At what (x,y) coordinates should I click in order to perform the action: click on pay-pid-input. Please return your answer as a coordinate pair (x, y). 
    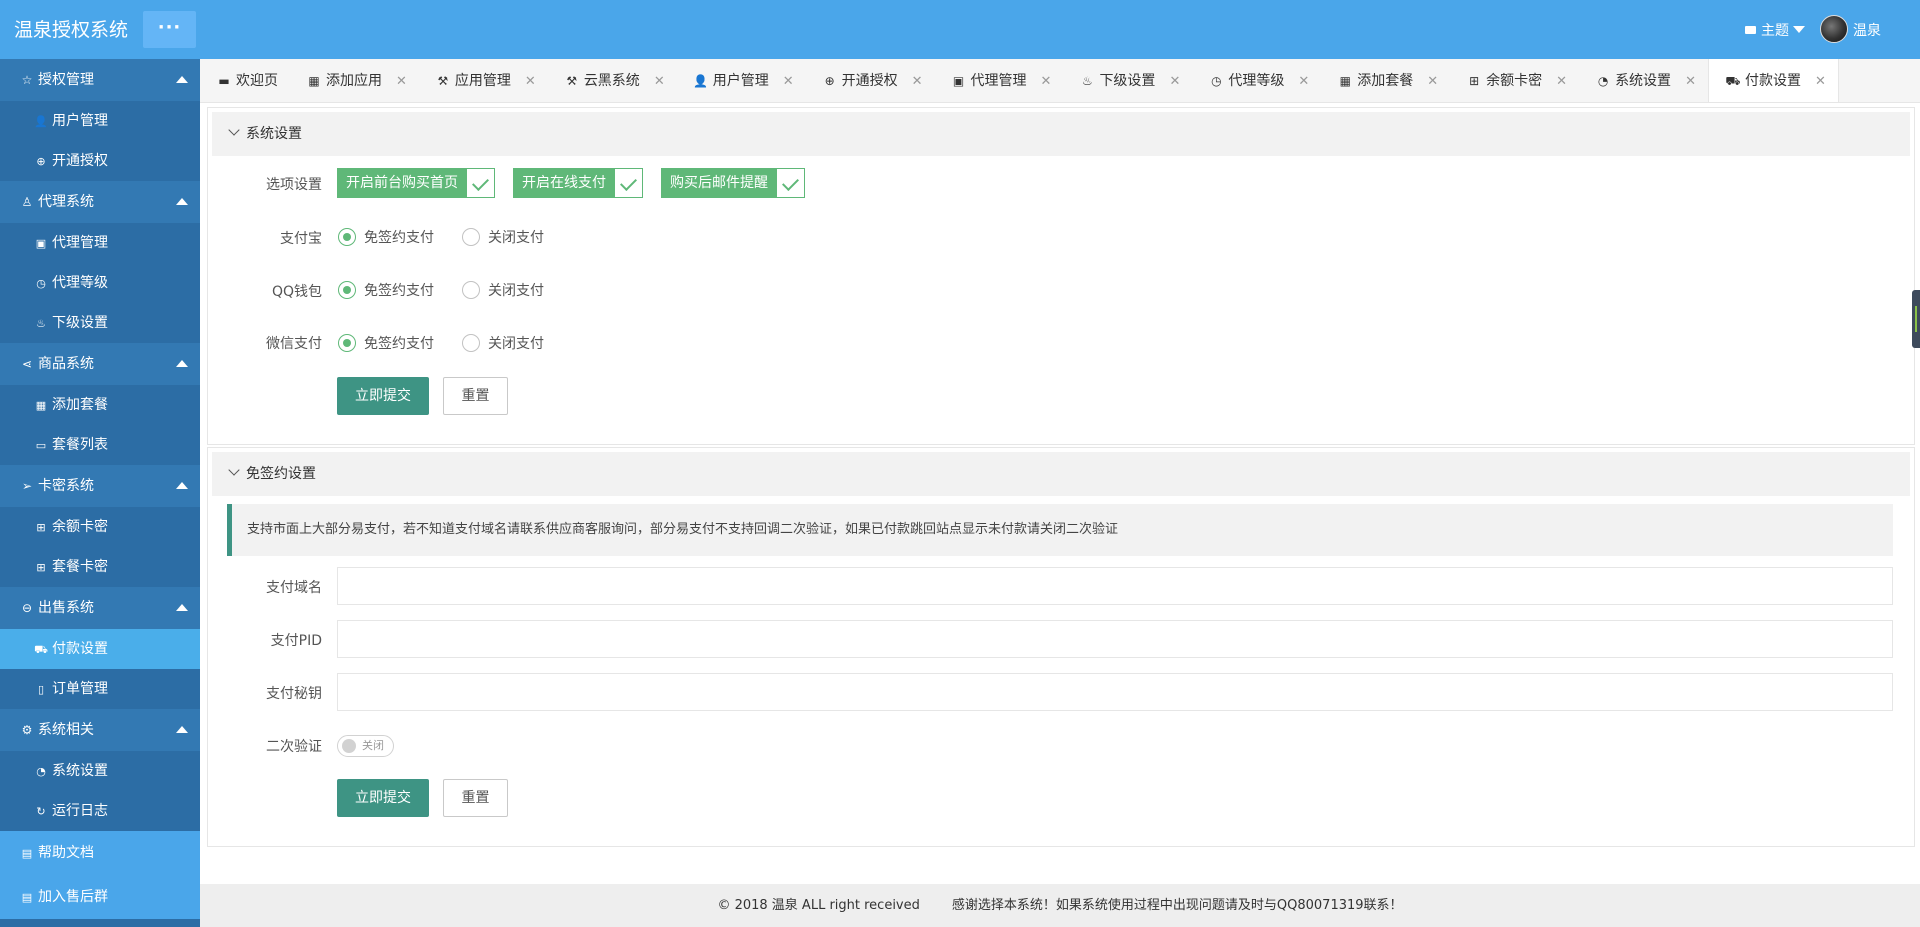
    Looking at the image, I should click on (1115, 639).